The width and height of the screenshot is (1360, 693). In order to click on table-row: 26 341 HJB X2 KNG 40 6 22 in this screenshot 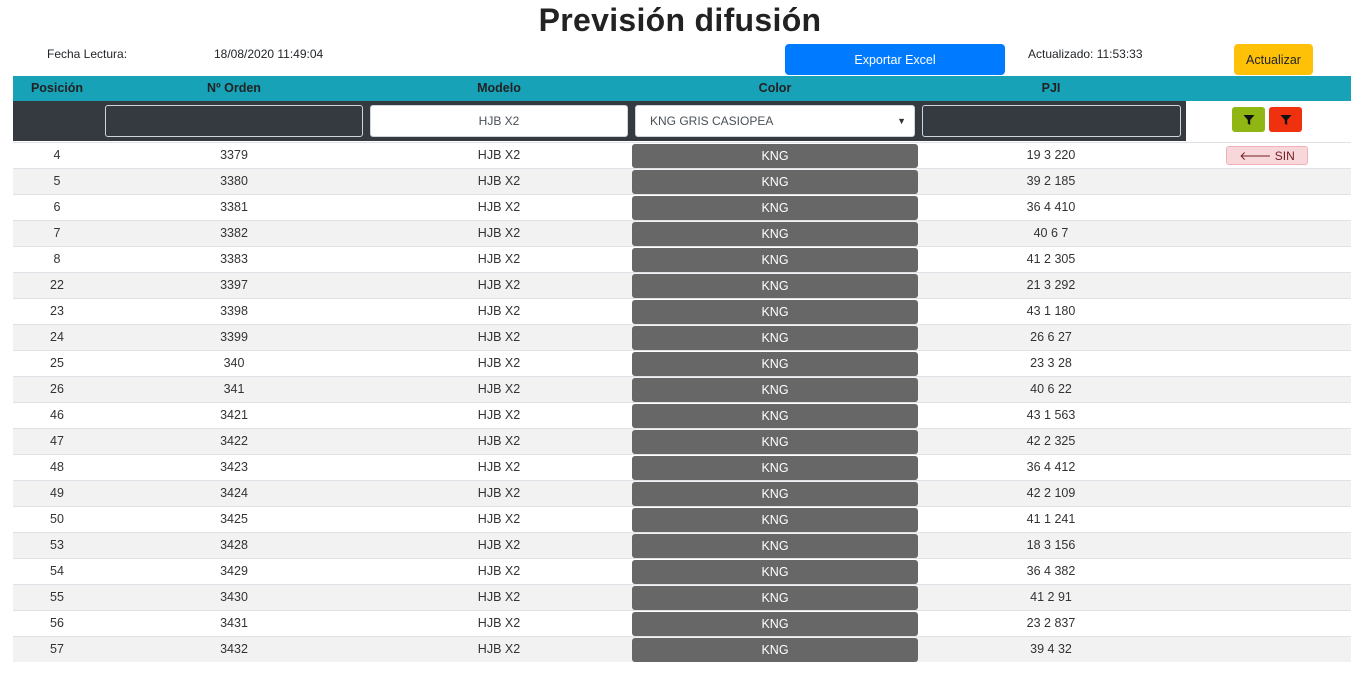, I will do `click(682, 389)`.